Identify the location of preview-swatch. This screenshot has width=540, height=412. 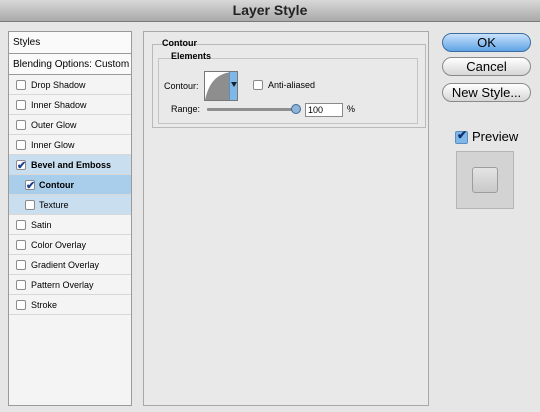
(485, 180).